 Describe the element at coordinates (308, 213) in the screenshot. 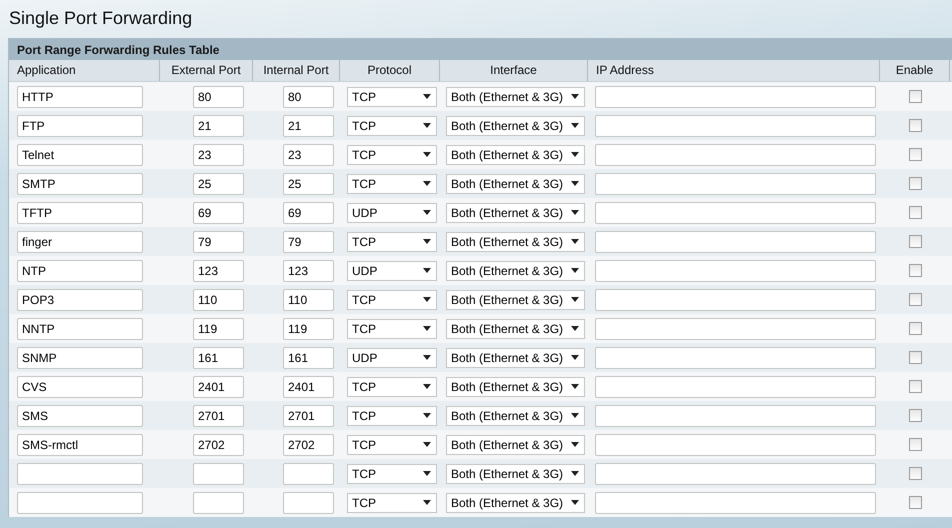

I see `internal-port-field: 69` at that location.